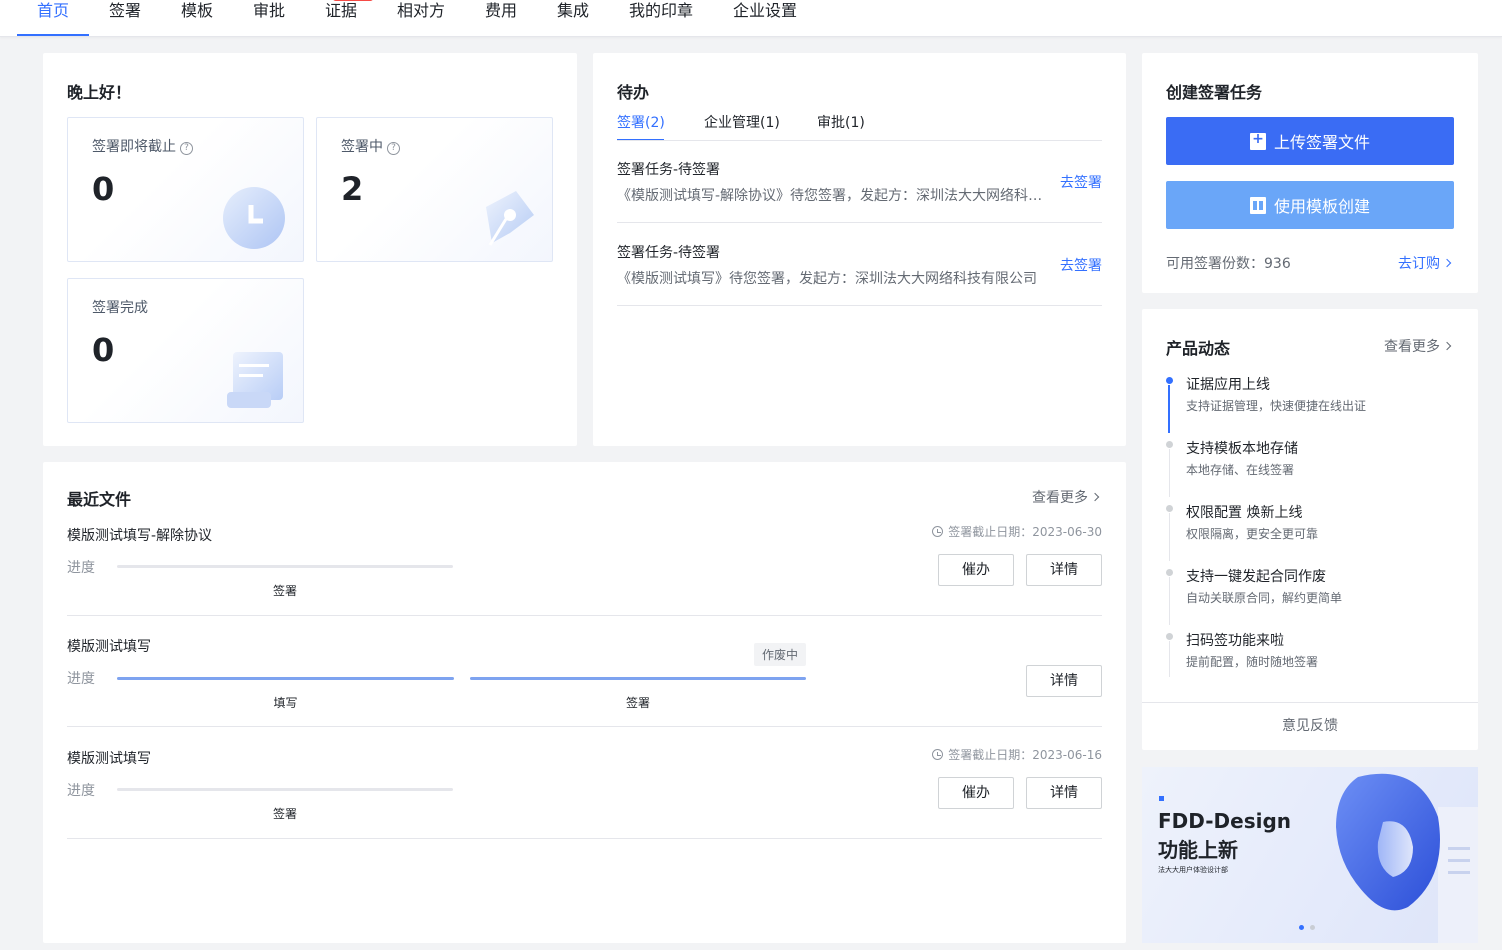  Describe the element at coordinates (53, 18) in the screenshot. I see `nav-home: 首页` at that location.